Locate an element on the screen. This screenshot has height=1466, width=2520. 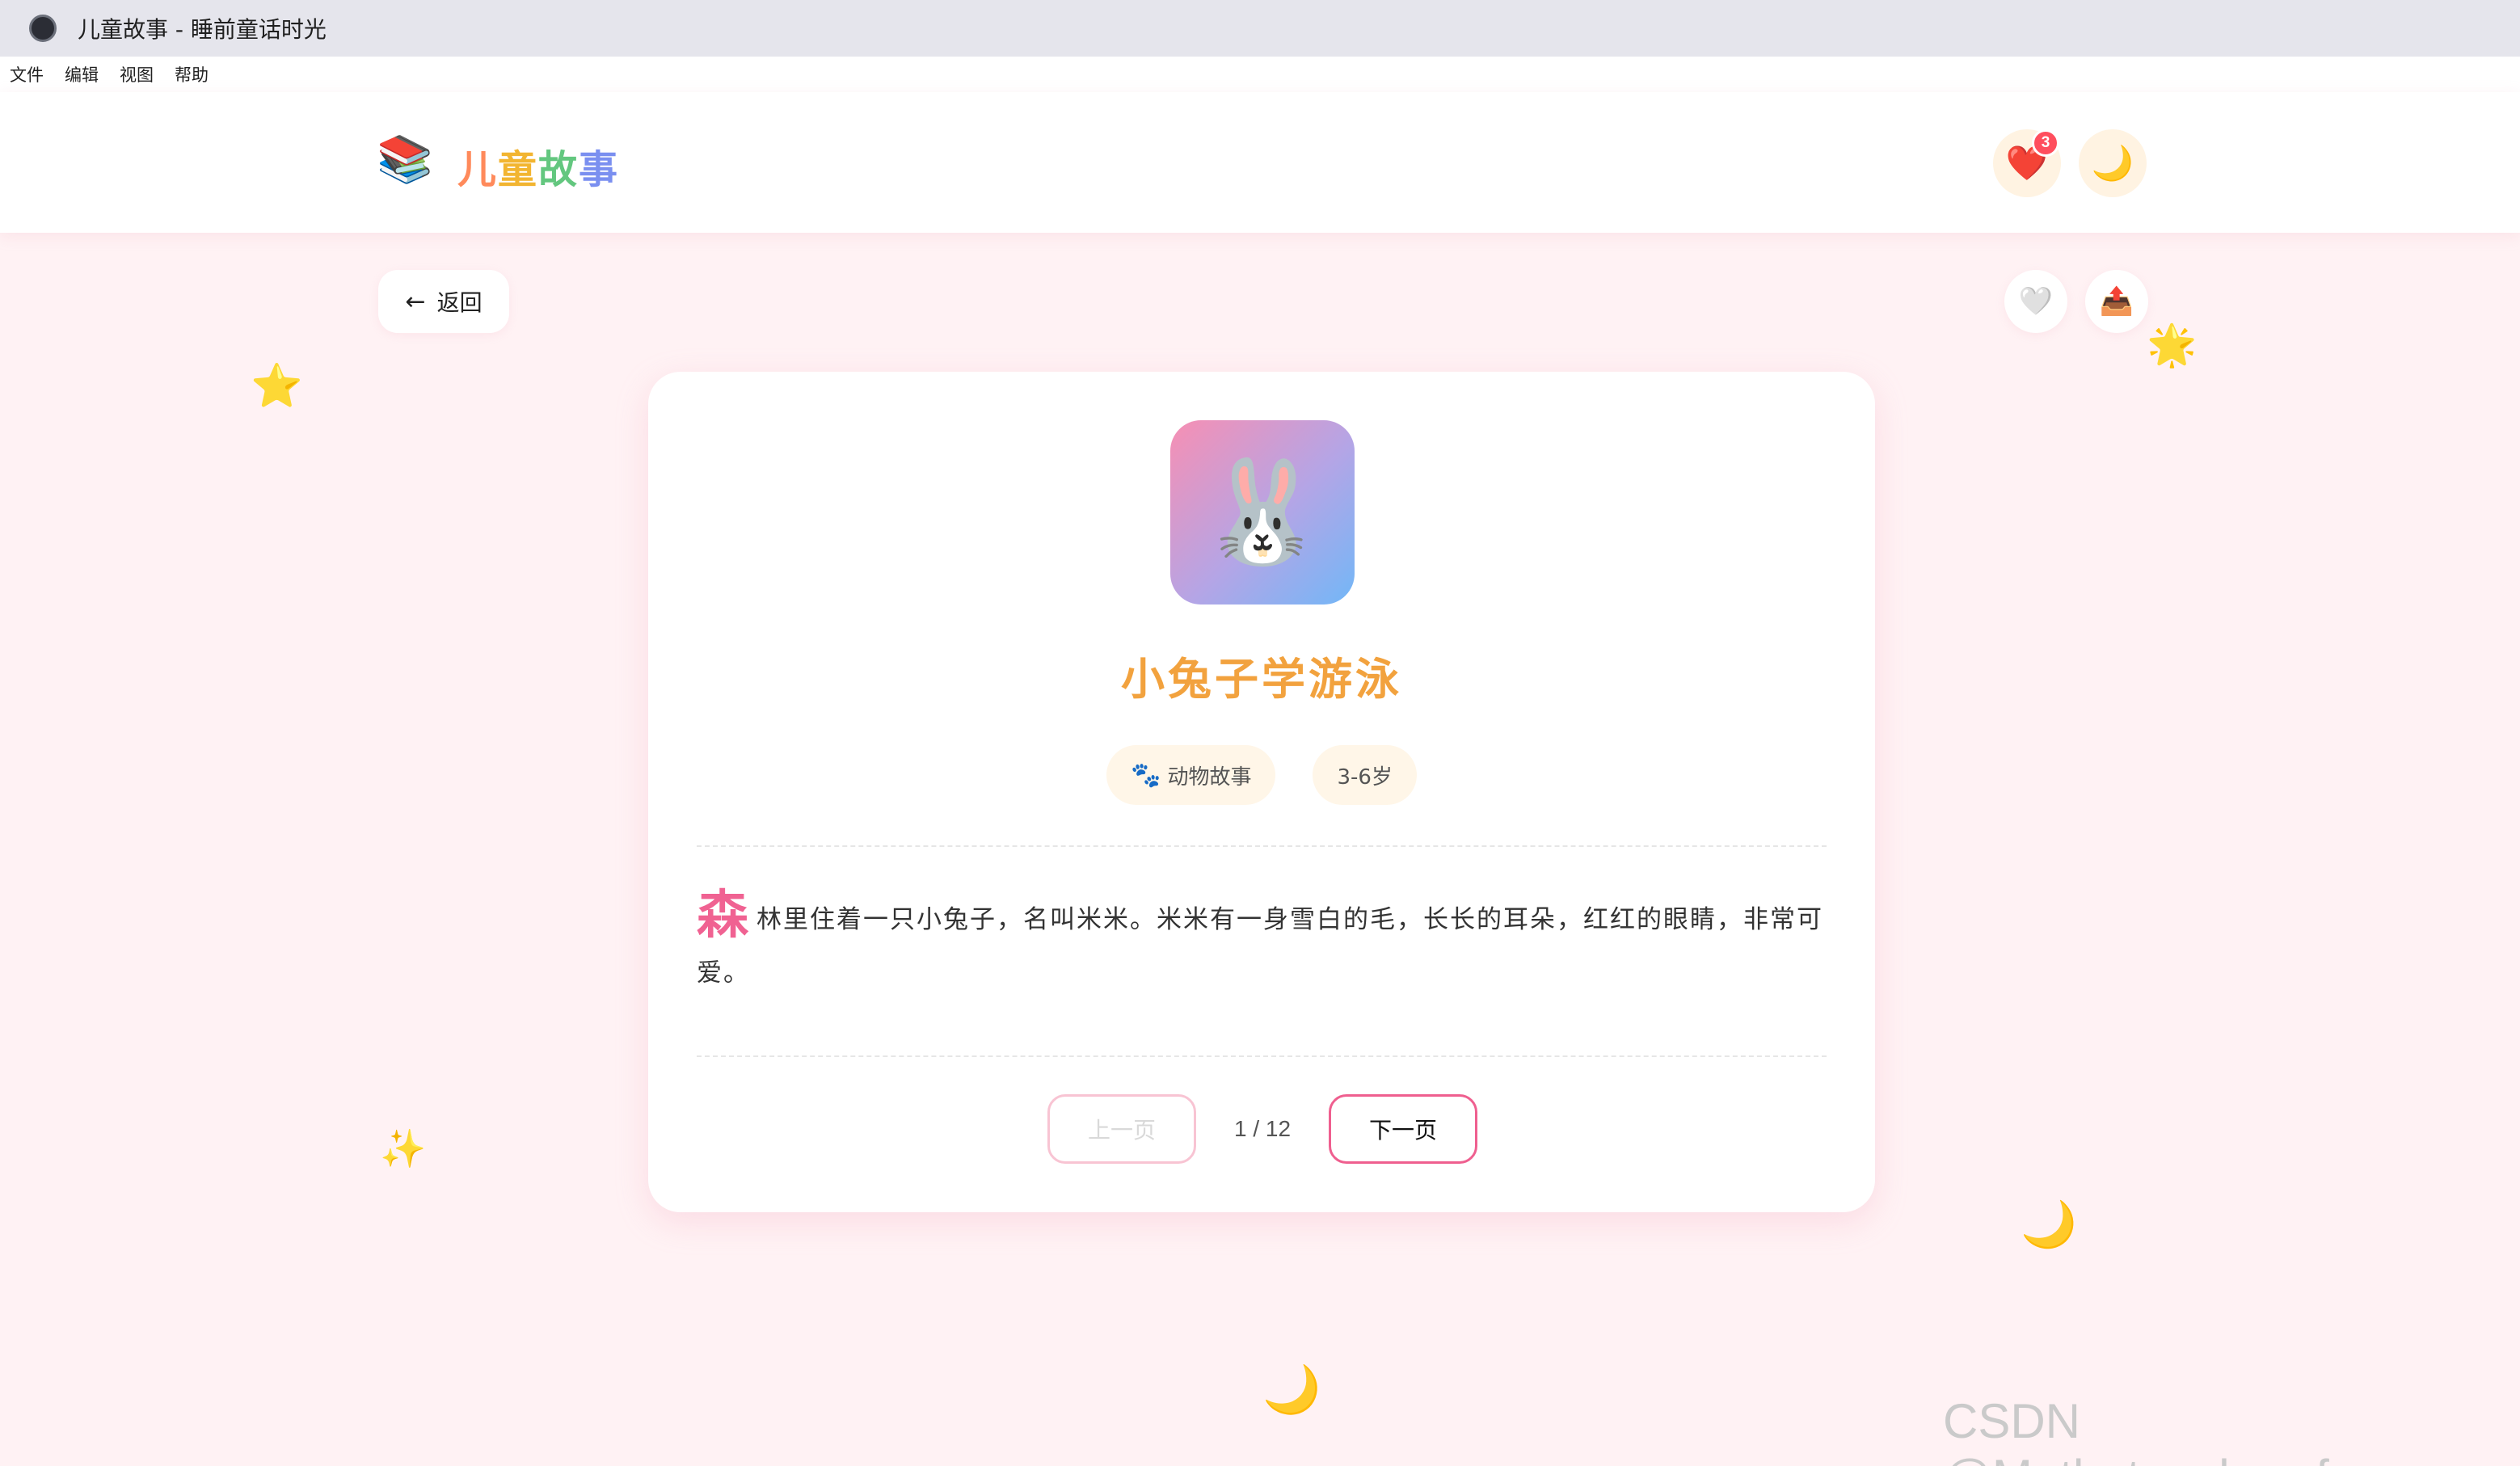
logo-char: 故 is located at coordinates (558, 169).